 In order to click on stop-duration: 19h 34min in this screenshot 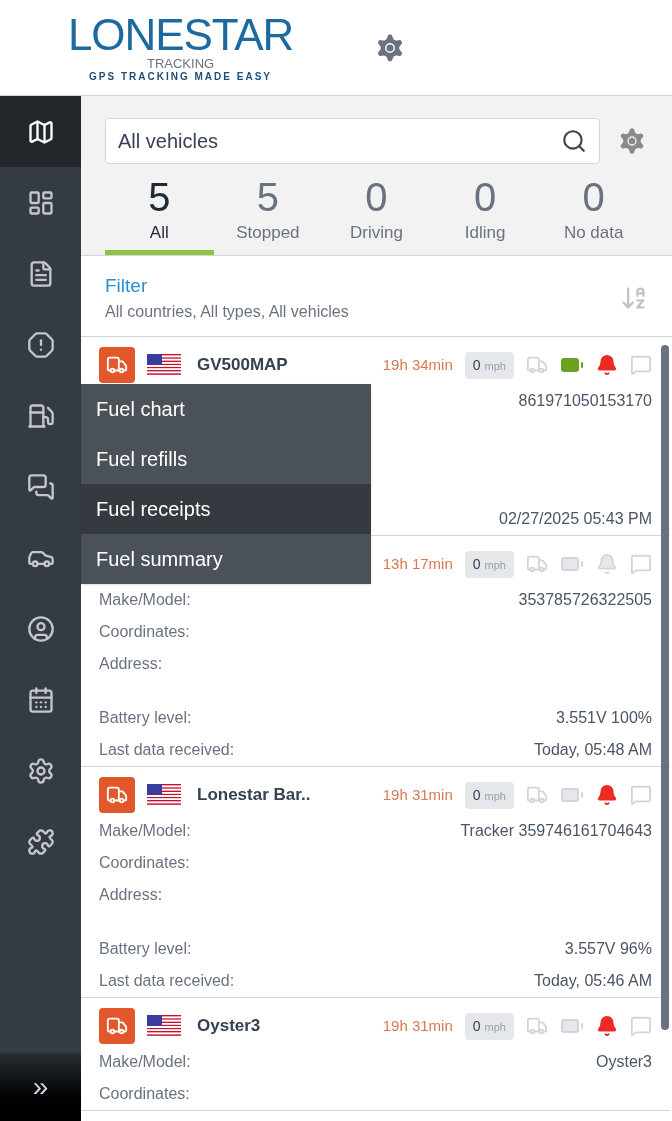, I will do `click(417, 364)`.